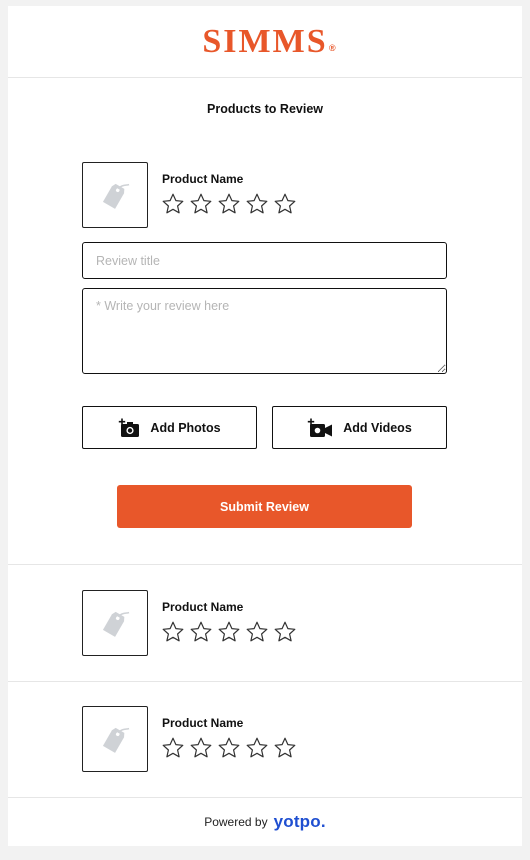  Describe the element at coordinates (377, 427) in the screenshot. I see `add-videos-label: Add Videos` at that location.